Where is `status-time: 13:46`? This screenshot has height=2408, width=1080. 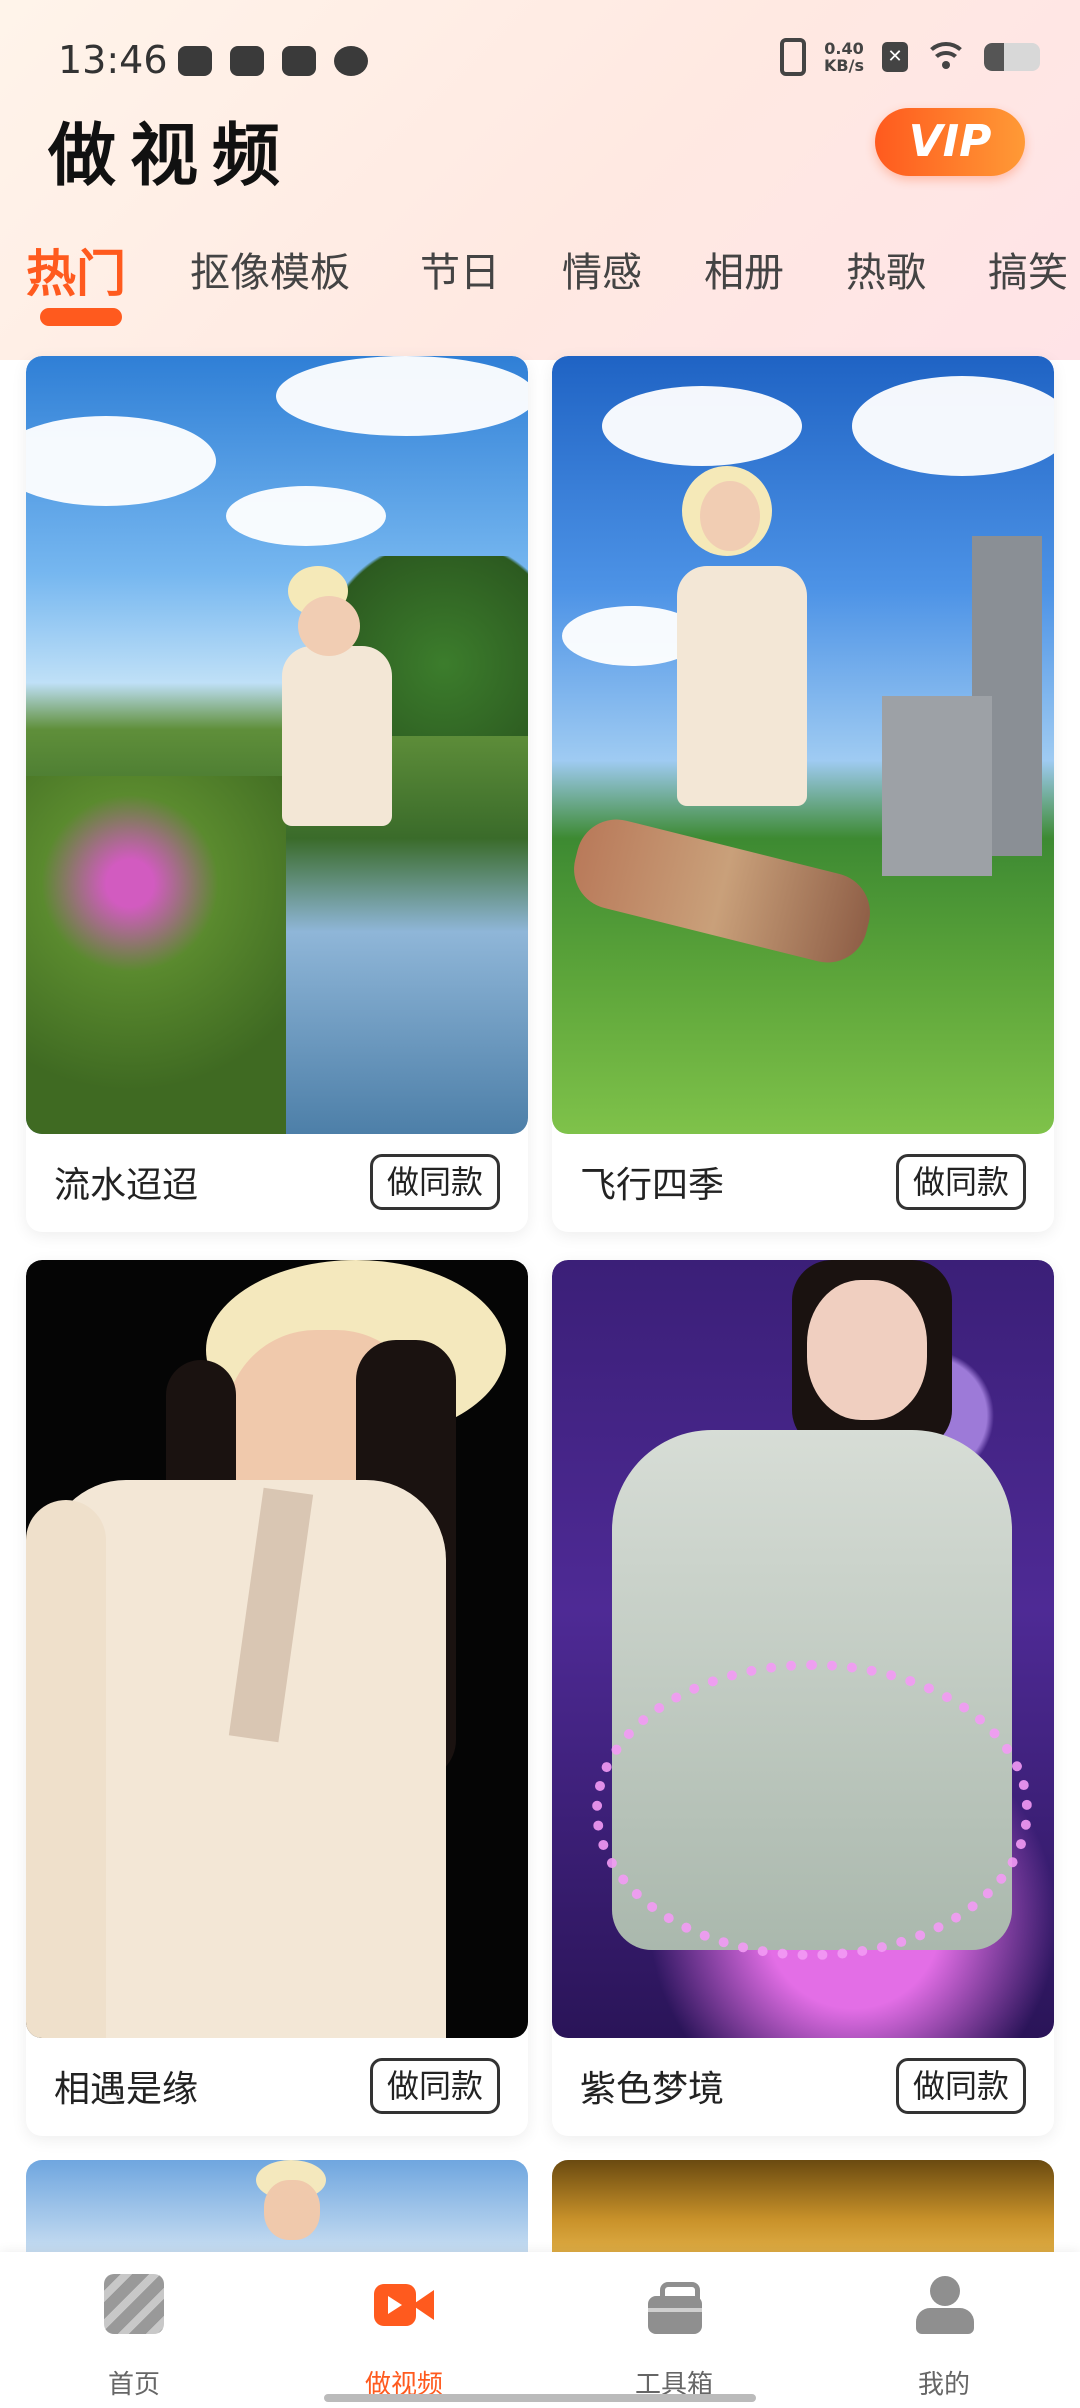 status-time: 13:46 is located at coordinates (113, 60).